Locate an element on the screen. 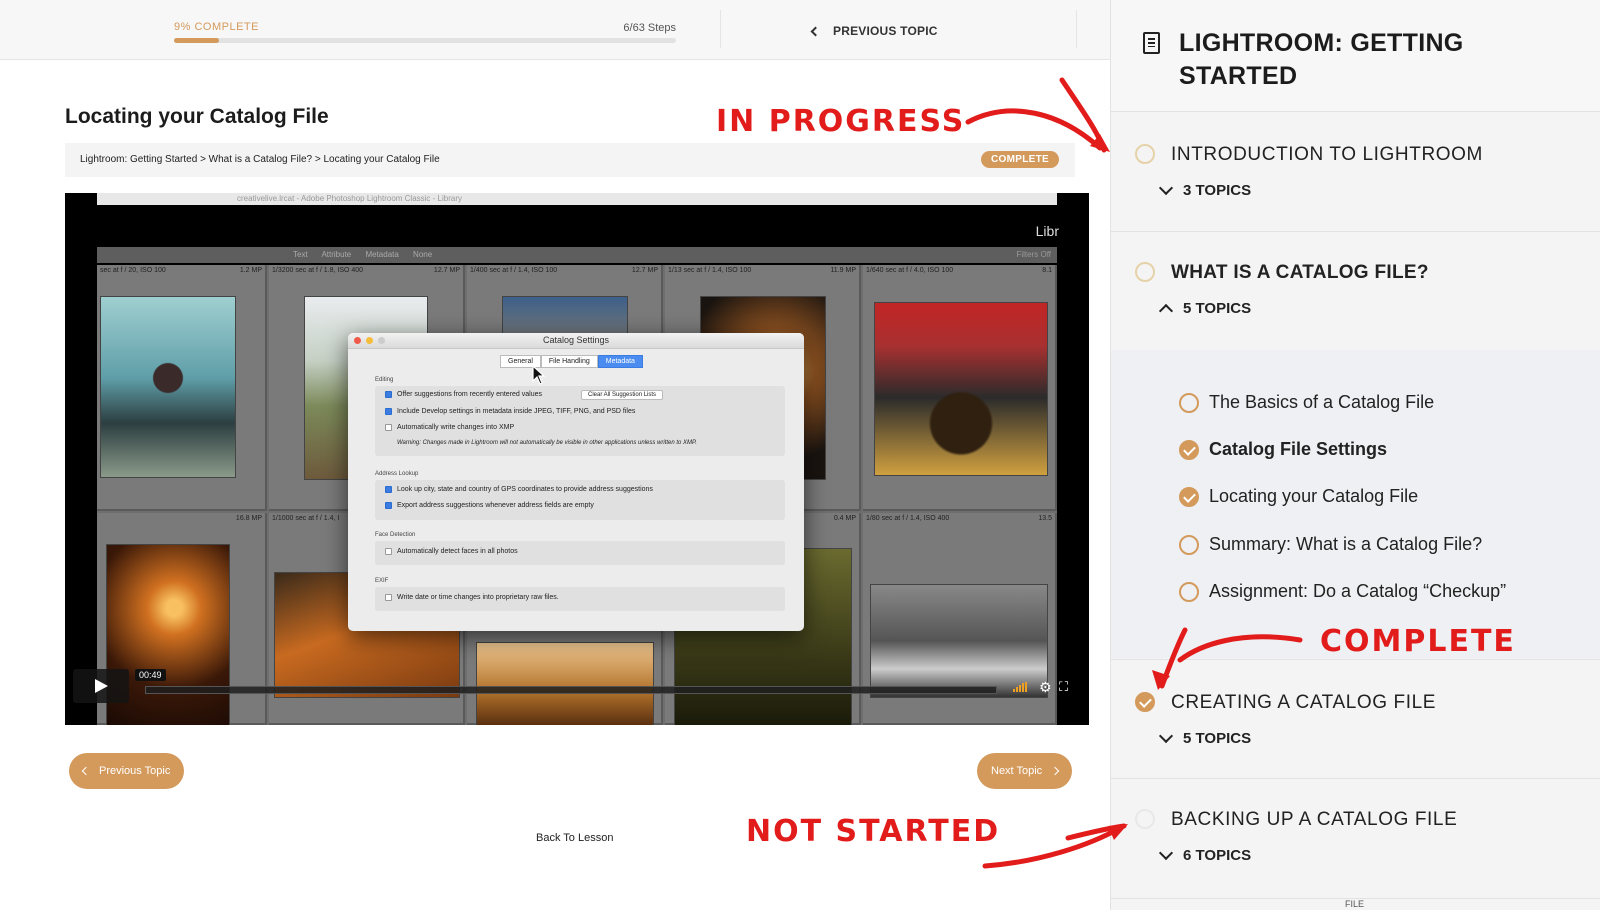 This screenshot has height=910, width=1600. tab-metadata: Metadata is located at coordinates (620, 361).